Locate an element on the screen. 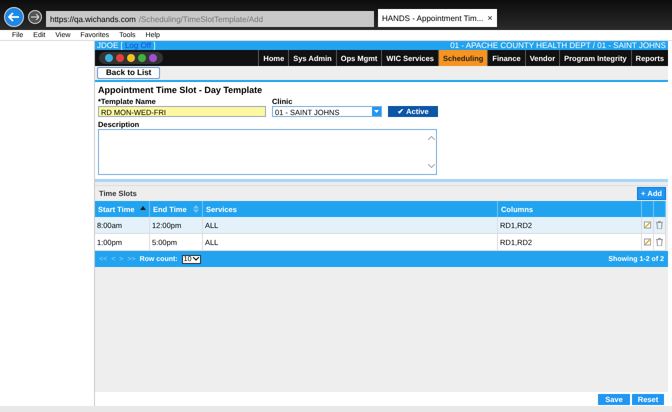 This screenshot has width=672, height=412. bracket: ] is located at coordinates (154, 45).